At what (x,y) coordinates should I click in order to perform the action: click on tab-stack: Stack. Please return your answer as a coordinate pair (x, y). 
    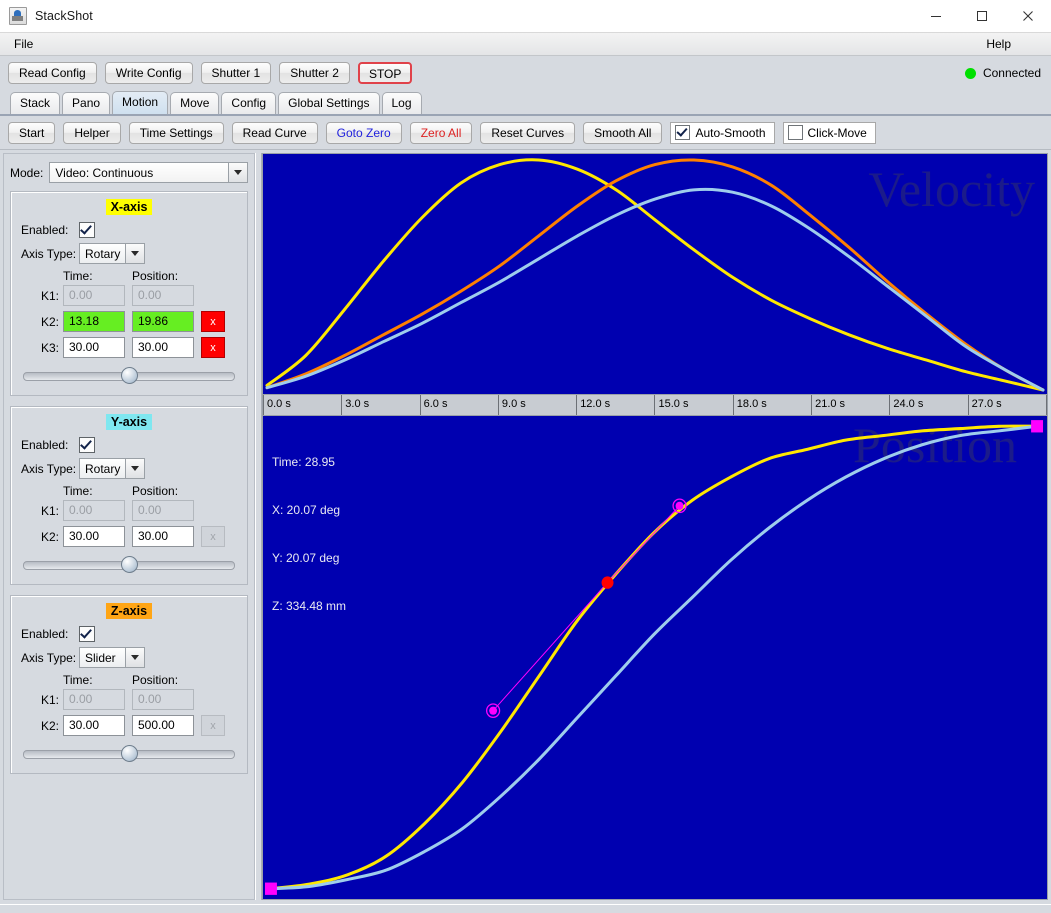
    Looking at the image, I should click on (35, 103).